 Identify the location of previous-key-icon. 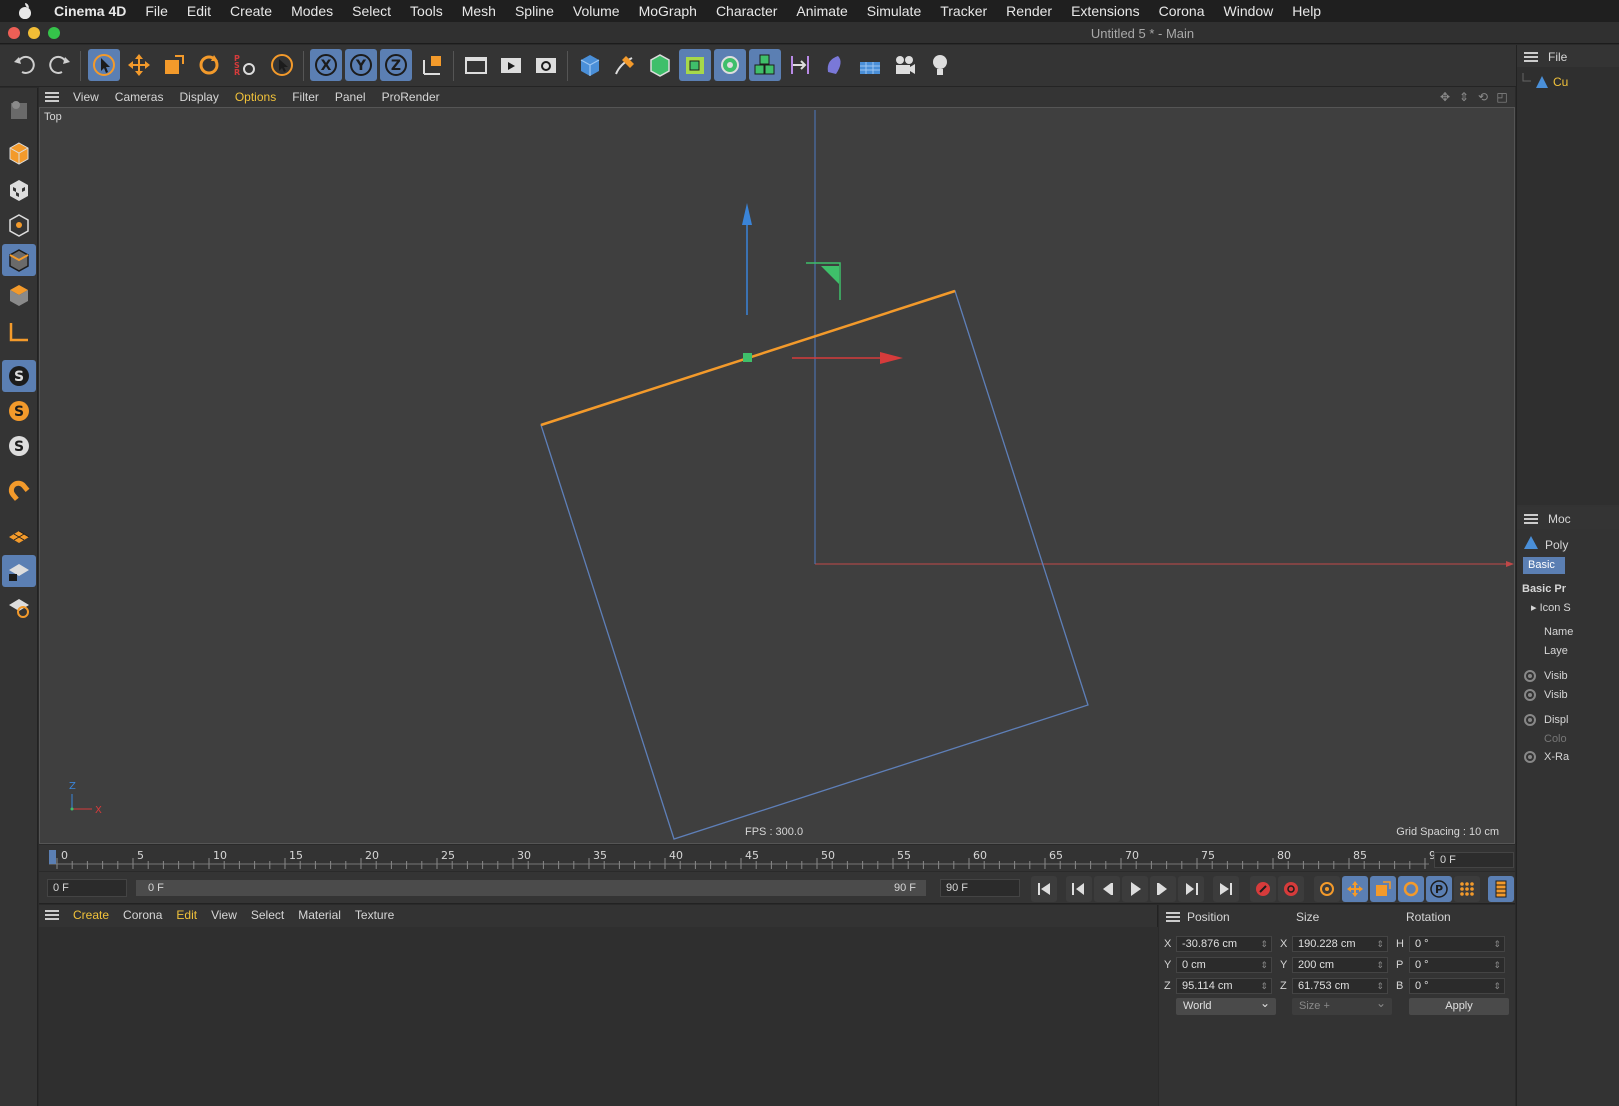
(1079, 889).